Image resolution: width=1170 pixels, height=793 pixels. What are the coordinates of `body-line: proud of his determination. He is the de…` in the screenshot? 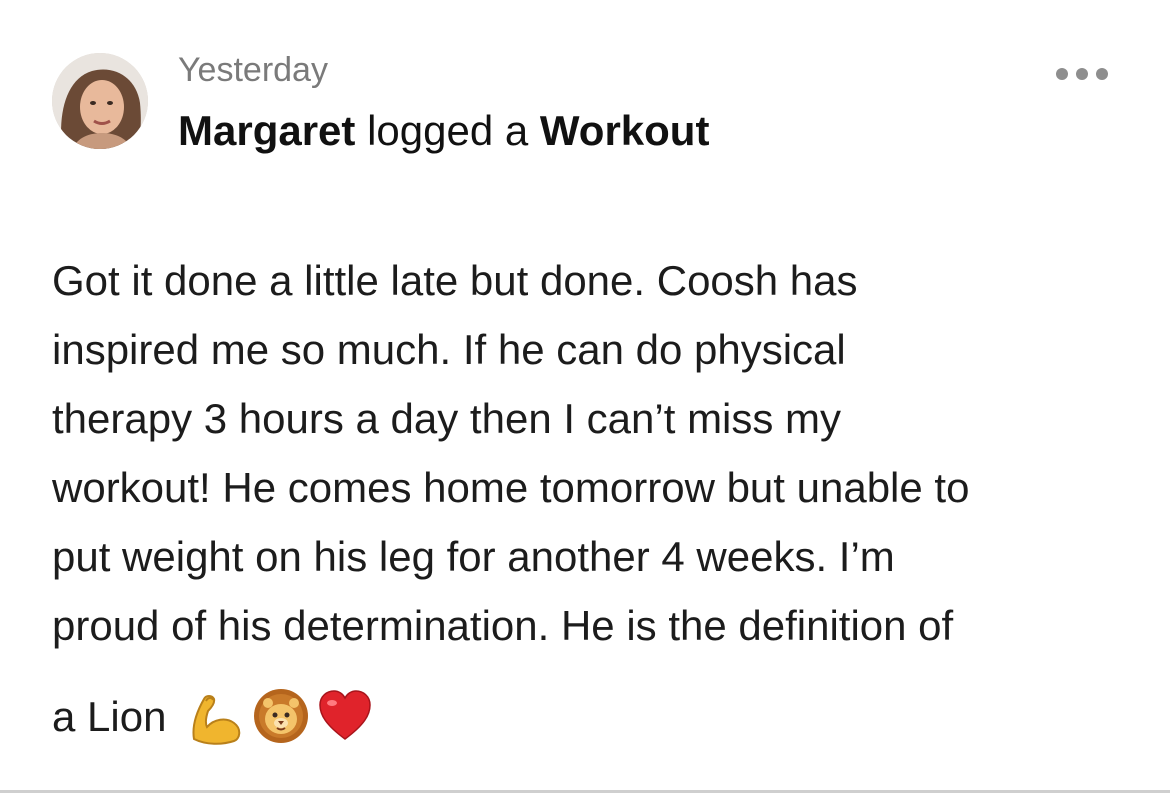 It's located at (503, 625).